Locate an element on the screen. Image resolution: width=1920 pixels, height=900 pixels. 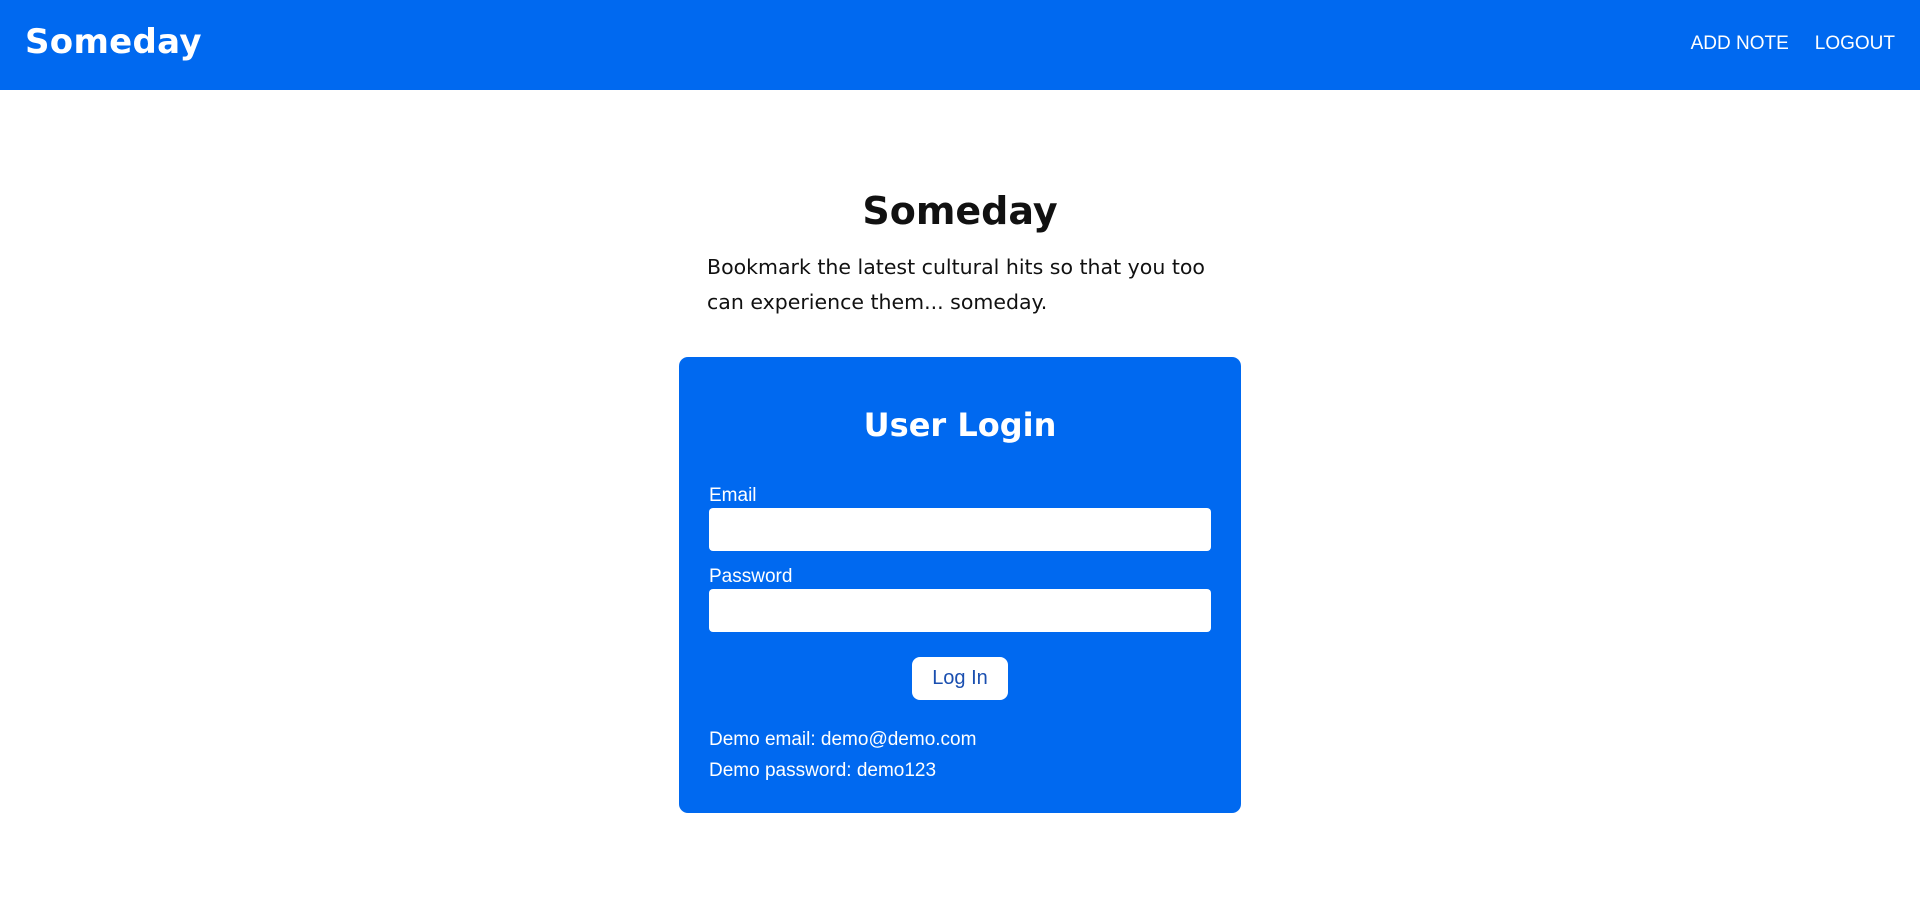
demo-email-text: Demo email: demo@demo.com is located at coordinates (843, 739).